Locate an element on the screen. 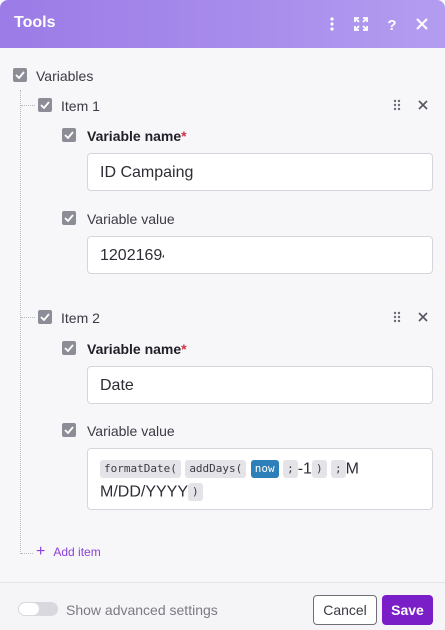 The image size is (445, 630). more-vertical-icon is located at coordinates (332, 24).